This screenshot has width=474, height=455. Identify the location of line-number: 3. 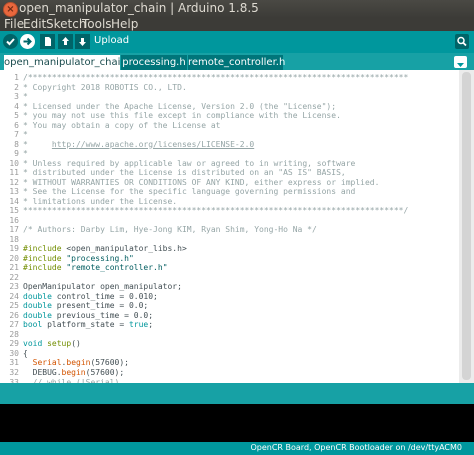
(16, 97).